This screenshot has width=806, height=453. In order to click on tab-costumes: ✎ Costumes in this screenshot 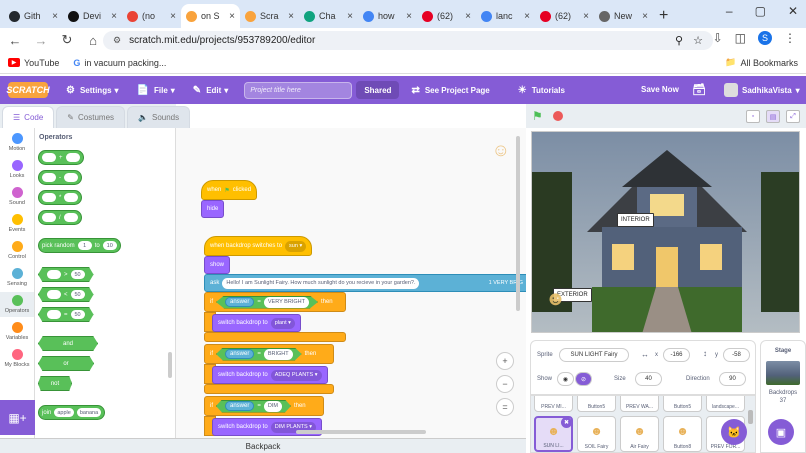, I will do `click(91, 117)`.